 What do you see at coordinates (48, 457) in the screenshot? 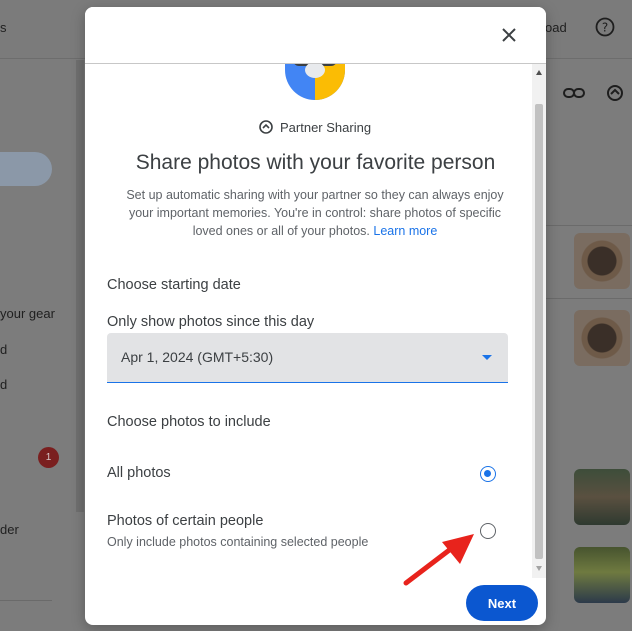
I see `background-notification-badge: 1` at bounding box center [48, 457].